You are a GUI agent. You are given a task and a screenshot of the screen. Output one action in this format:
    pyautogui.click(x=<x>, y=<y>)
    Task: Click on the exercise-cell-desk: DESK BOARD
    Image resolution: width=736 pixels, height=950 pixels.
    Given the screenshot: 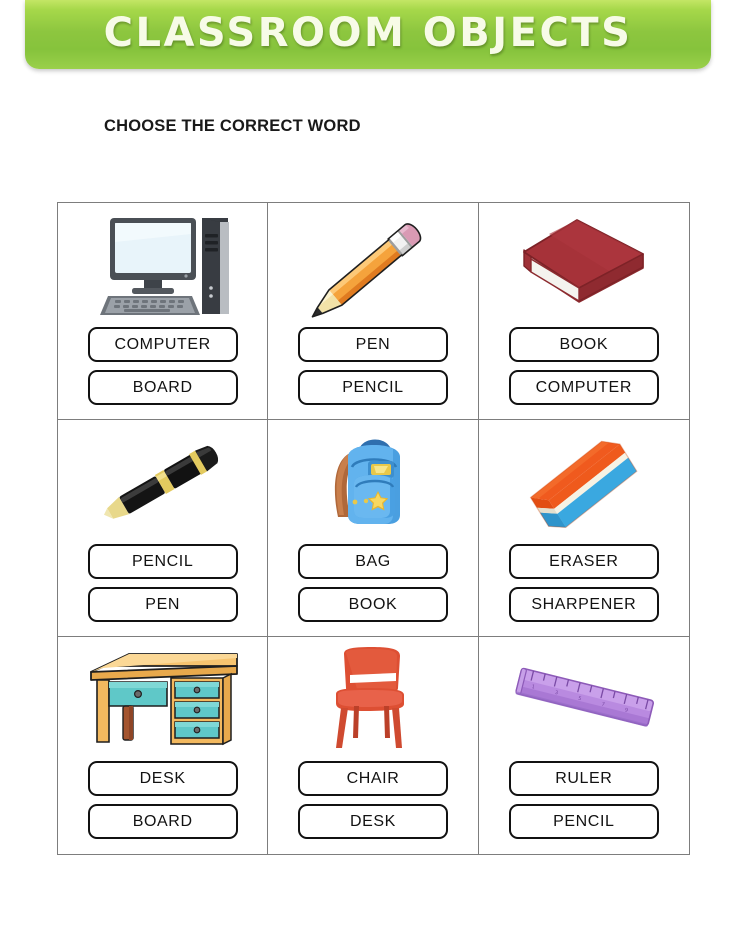 What is the action you would take?
    pyautogui.click(x=163, y=745)
    